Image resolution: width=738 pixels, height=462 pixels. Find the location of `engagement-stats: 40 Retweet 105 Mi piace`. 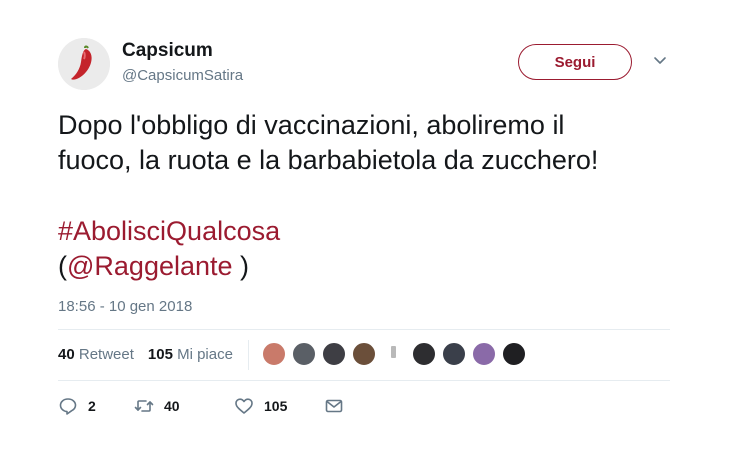

engagement-stats: 40 Retweet 105 Mi piace is located at coordinates (145, 354).